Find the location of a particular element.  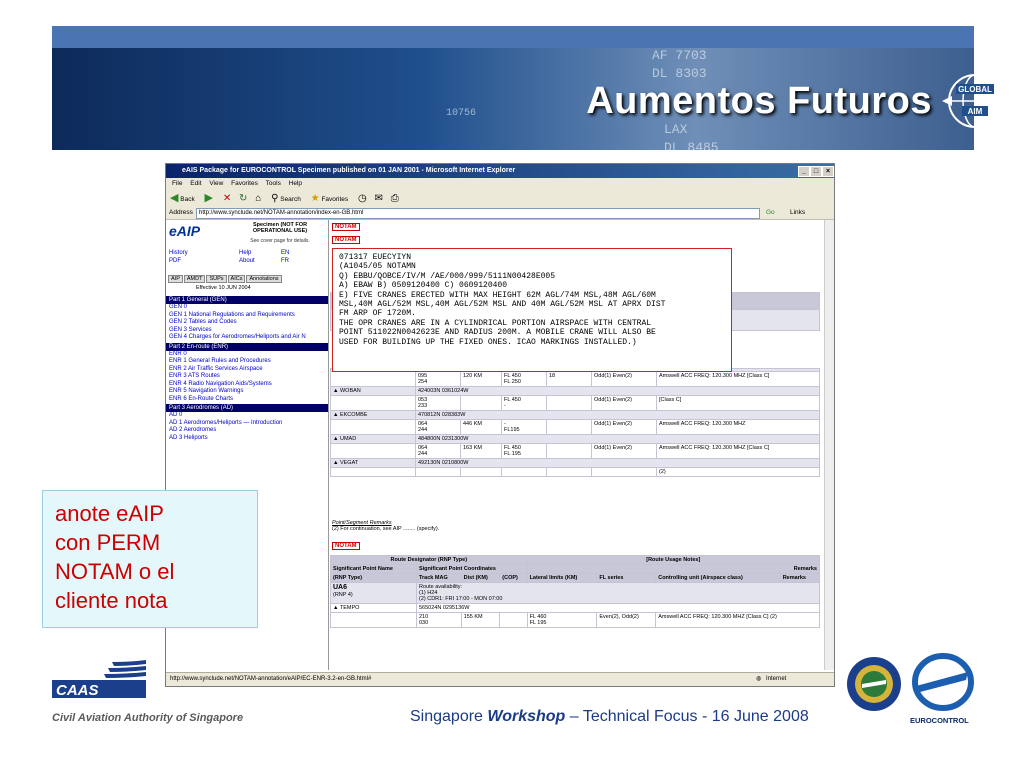

tab-aip: AIP is located at coordinates (175, 279).